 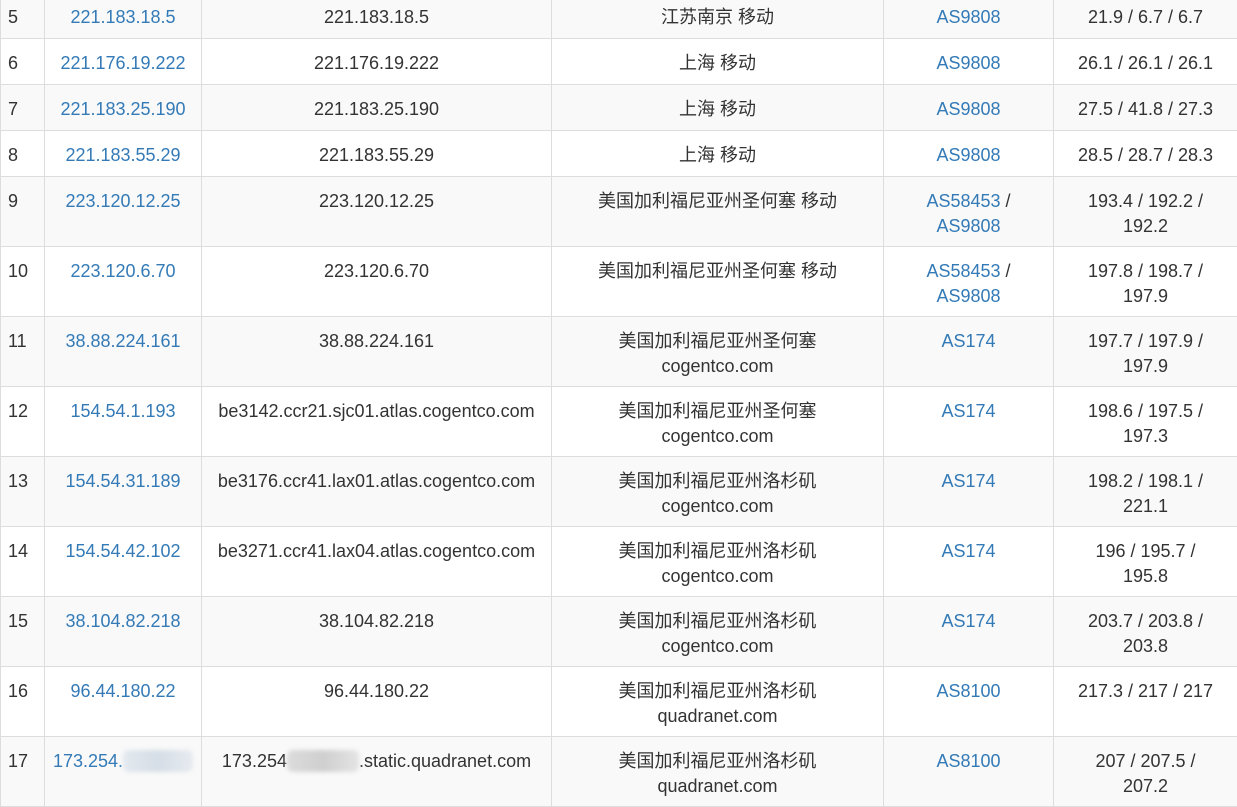 I want to click on hostname-cell: 221.176.19.222, so click(x=377, y=62).